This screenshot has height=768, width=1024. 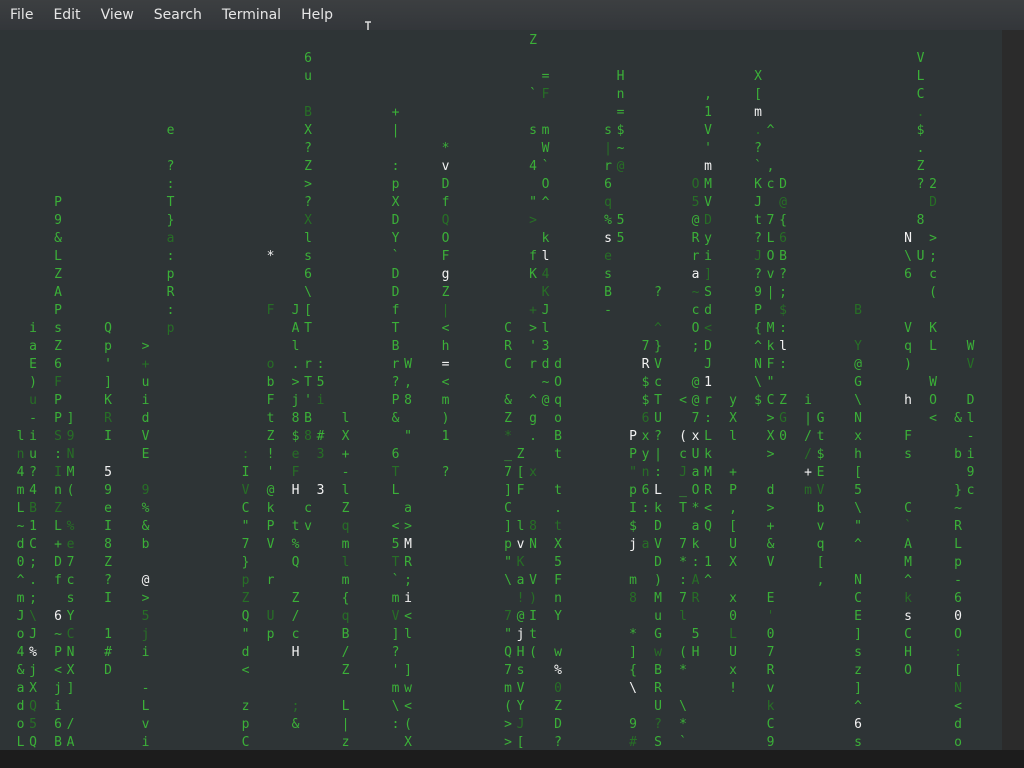 What do you see at coordinates (908, 526) in the screenshot?
I see `rain-glyph: `` at bounding box center [908, 526].